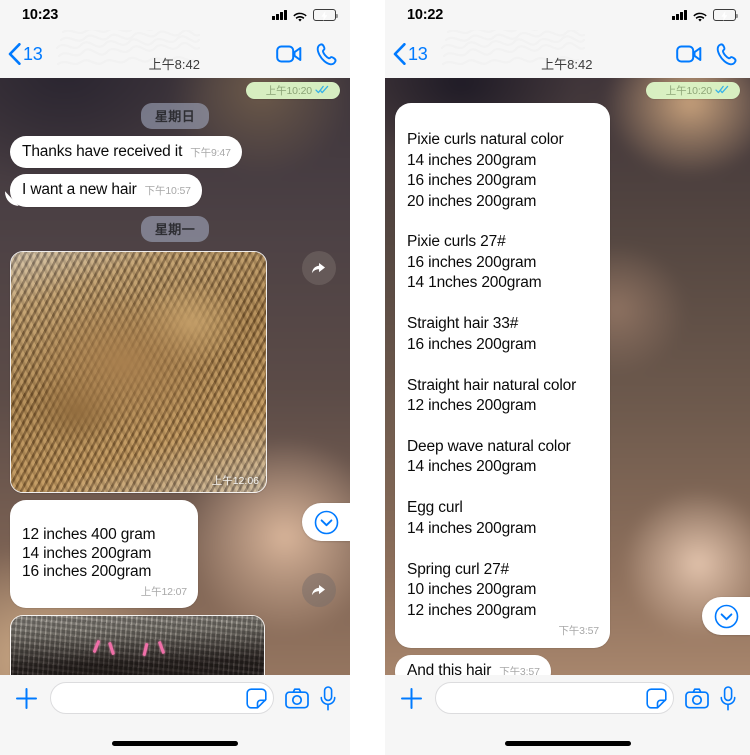 The width and height of the screenshot is (750, 755). I want to click on incoming-bubble: Thanks have received it 下午9:47, so click(126, 152).